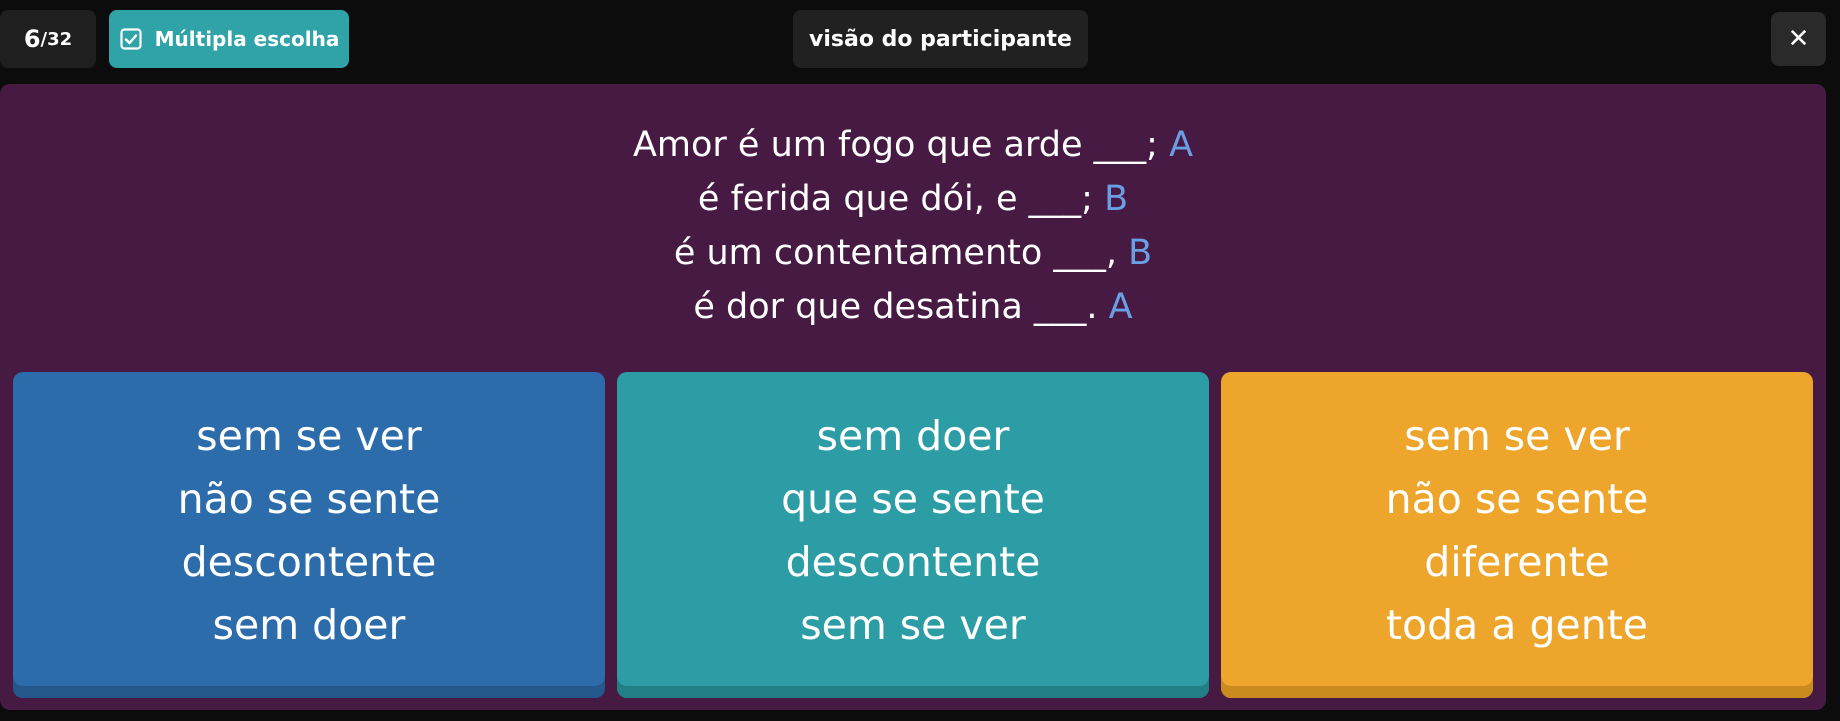 The height and width of the screenshot is (721, 1840). Describe the element at coordinates (131, 39) in the screenshot. I see `checkbox-checked-icon` at that location.